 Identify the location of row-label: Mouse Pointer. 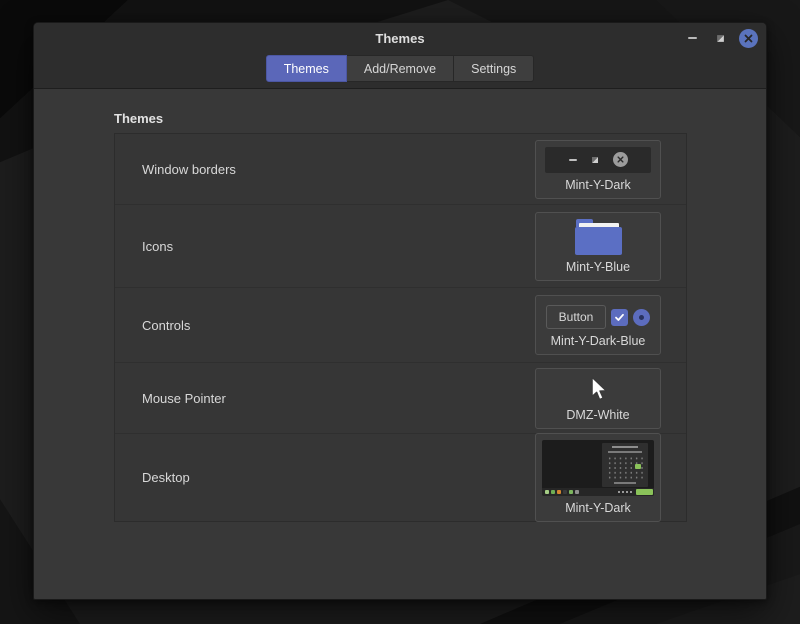
(184, 398).